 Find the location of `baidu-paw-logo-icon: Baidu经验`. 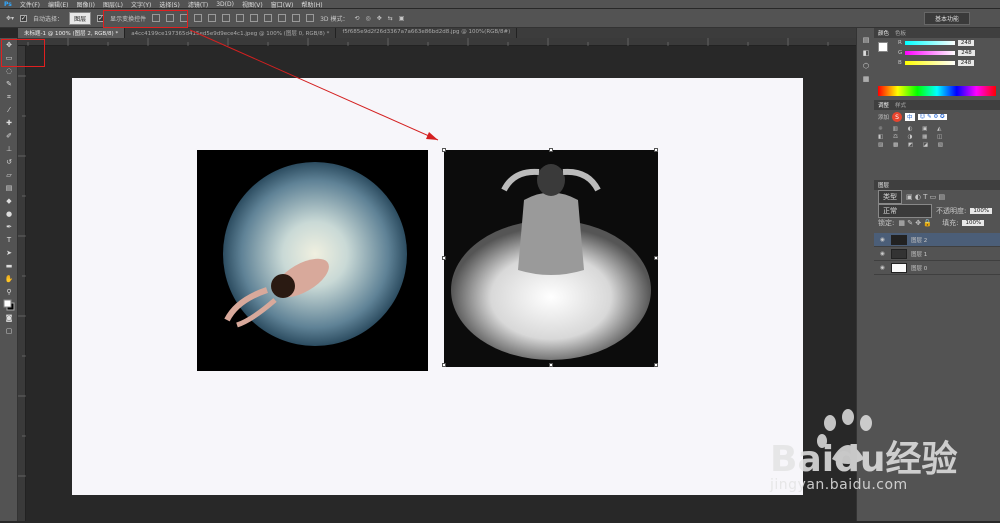

baidu-paw-logo-icon: Baidu经验 is located at coordinates (863, 444).